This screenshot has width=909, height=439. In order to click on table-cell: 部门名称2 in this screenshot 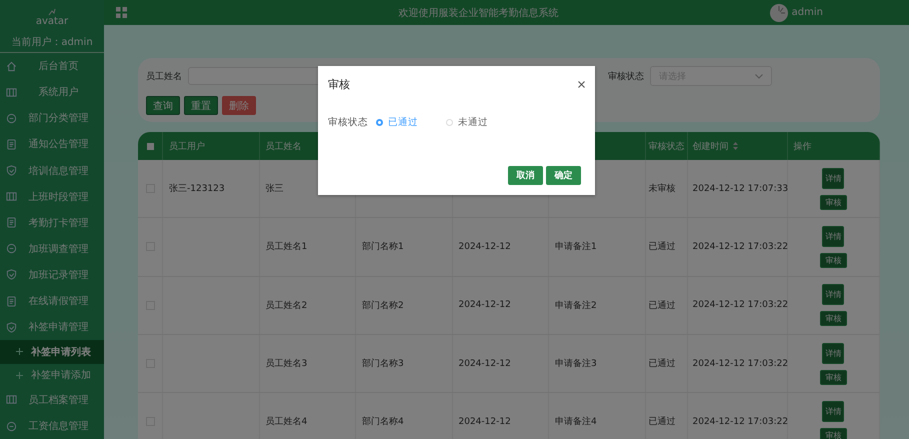, I will do `click(404, 305)`.